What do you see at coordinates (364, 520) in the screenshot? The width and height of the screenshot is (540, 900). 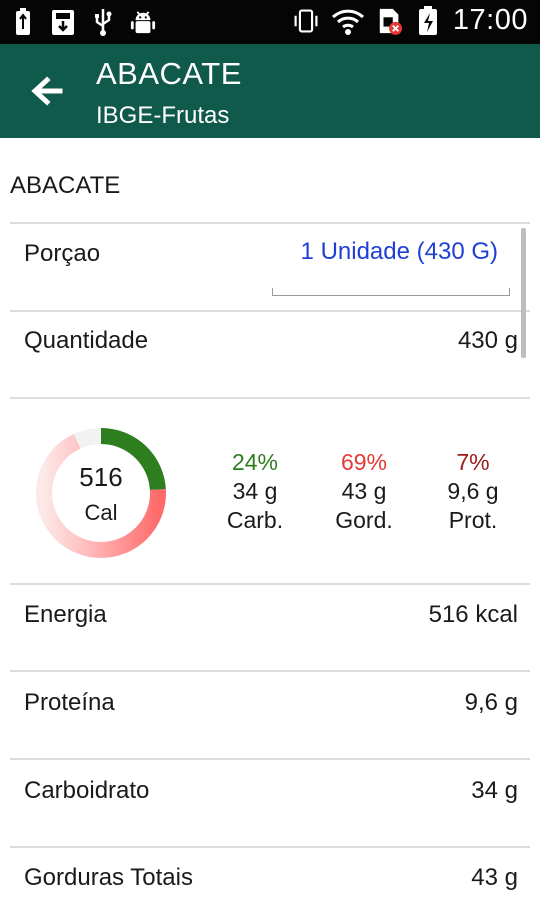 I see `macro-fat-name: Gord.` at bounding box center [364, 520].